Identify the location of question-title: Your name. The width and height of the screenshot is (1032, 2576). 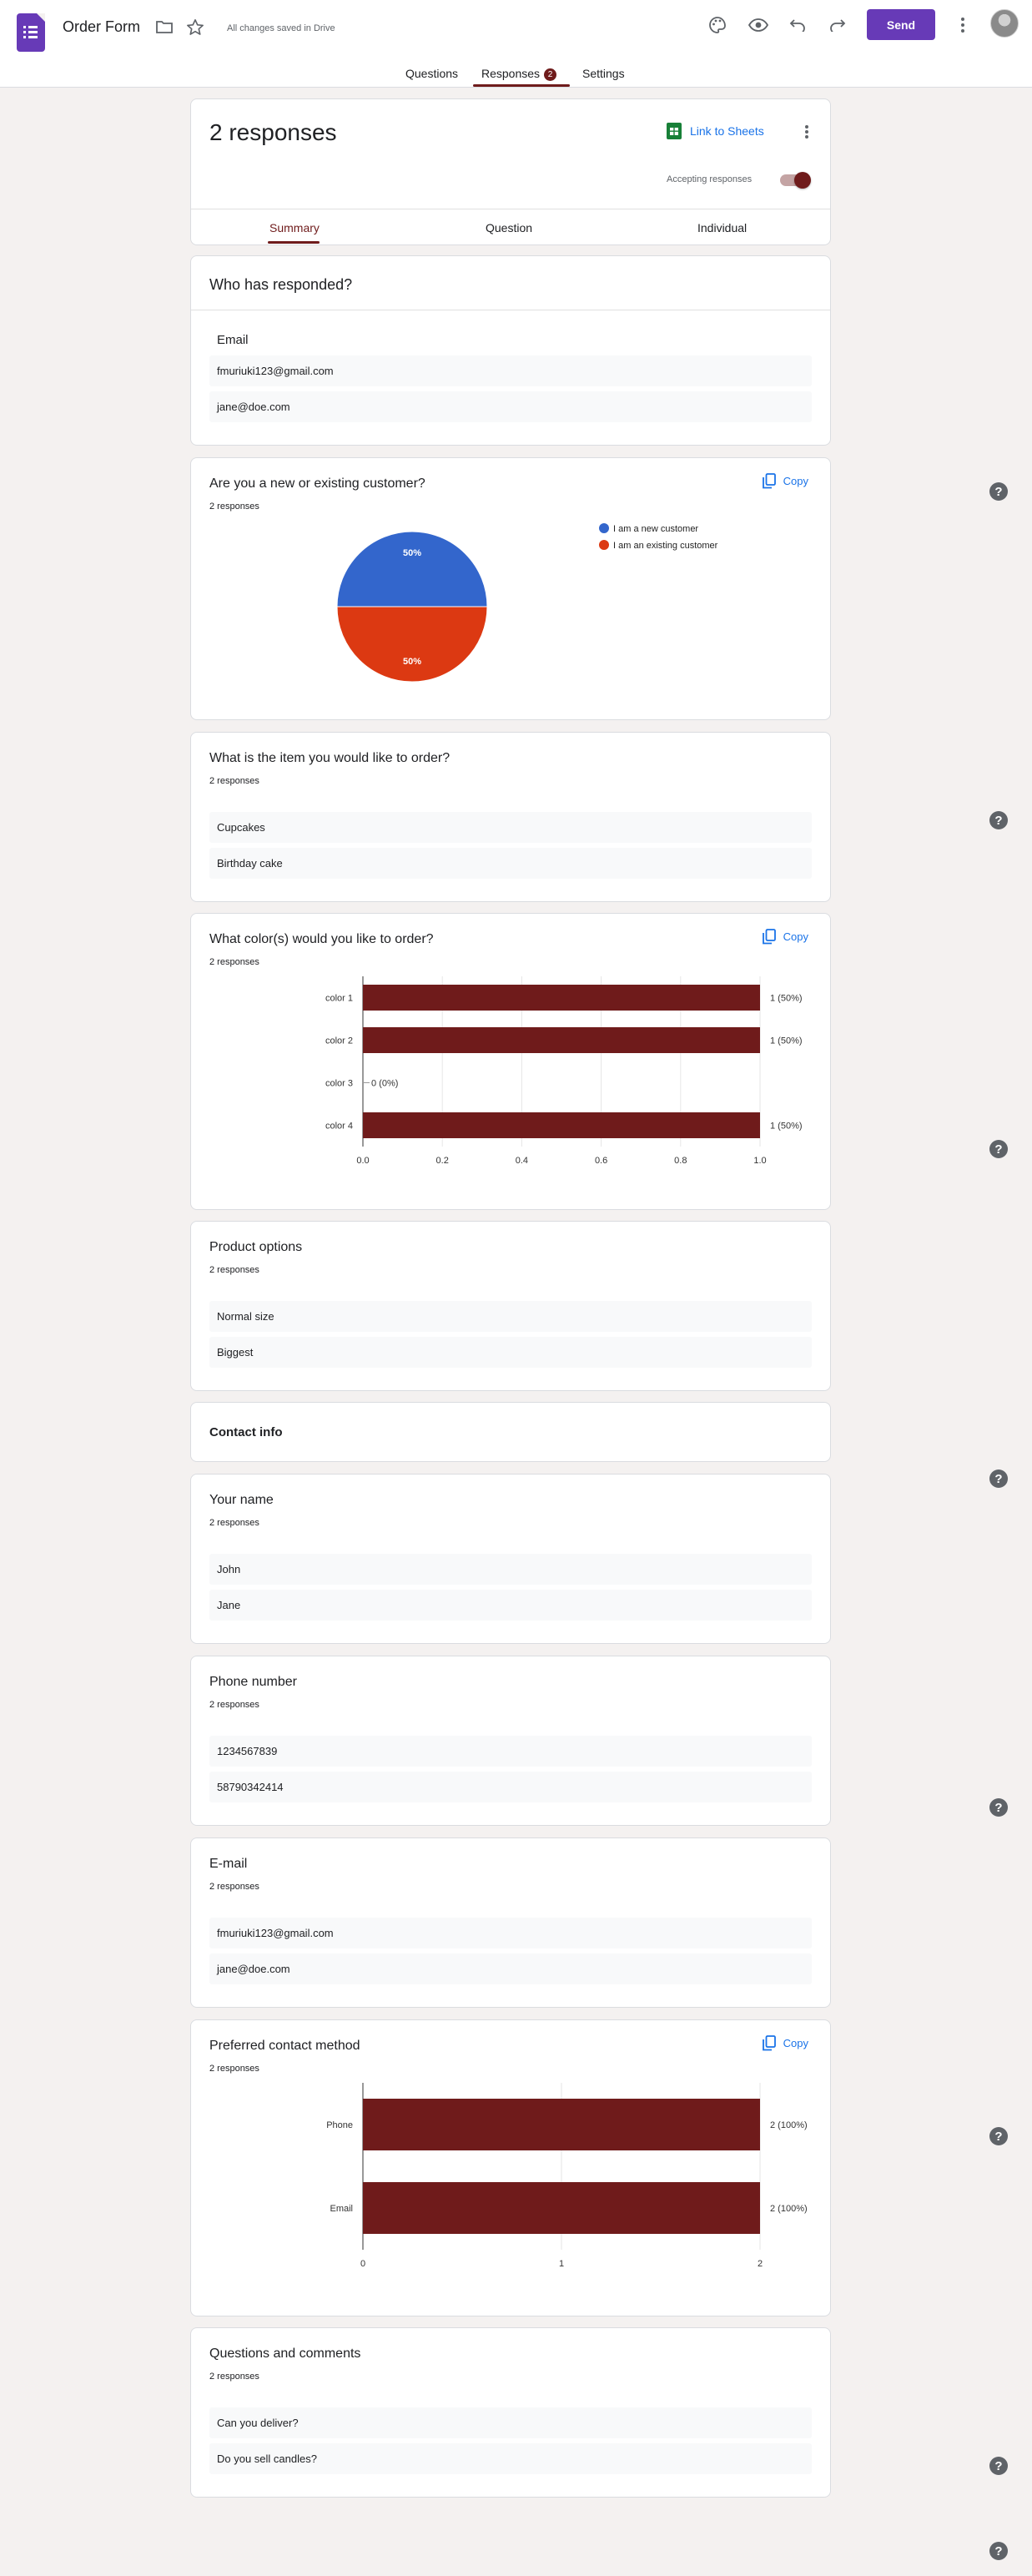
(241, 1500).